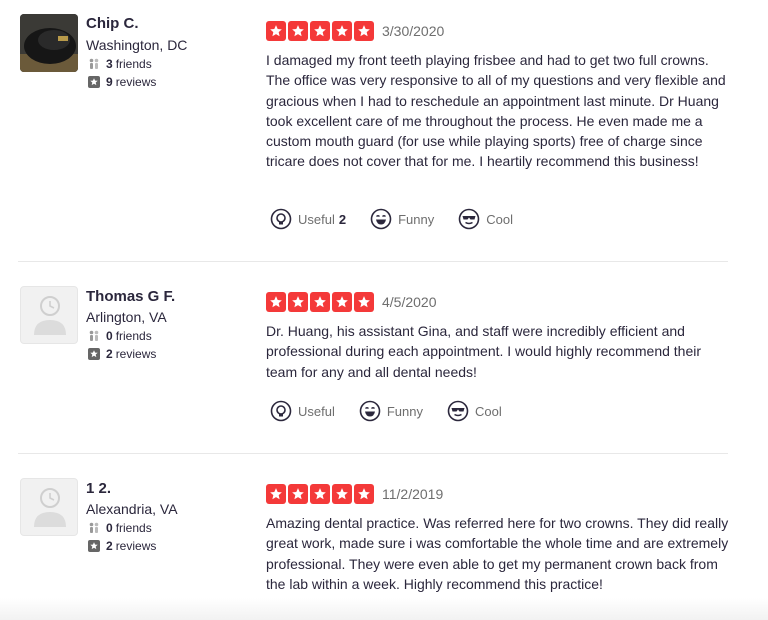  I want to click on review-actions: Useful 2 Funny Cool, so click(403, 219).